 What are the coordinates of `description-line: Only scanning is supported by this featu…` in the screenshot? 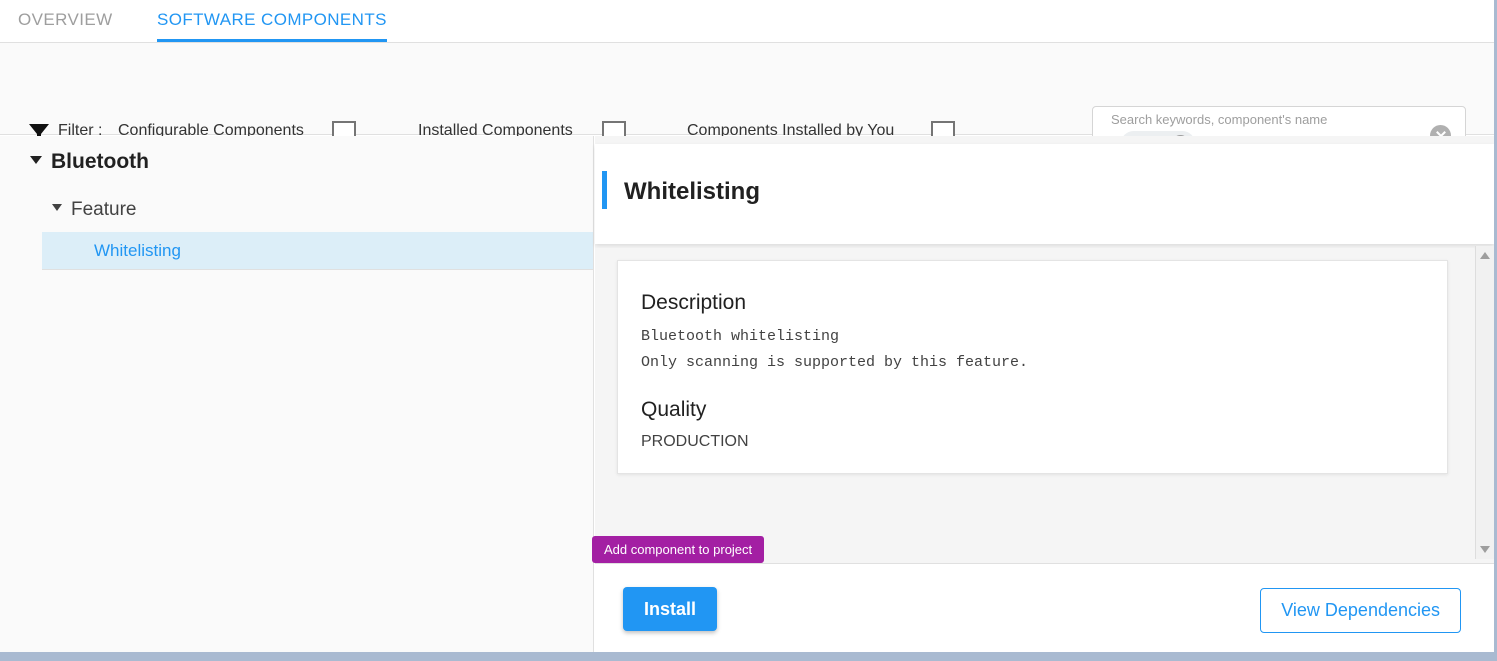 It's located at (835, 362).